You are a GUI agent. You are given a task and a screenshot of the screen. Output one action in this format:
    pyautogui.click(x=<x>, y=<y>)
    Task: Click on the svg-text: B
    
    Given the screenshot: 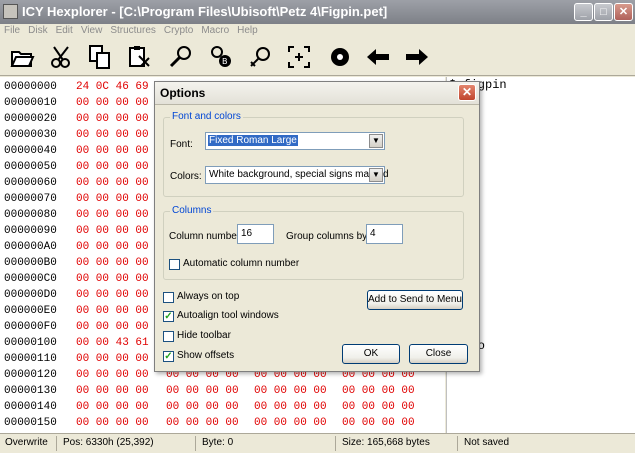 What is the action you would take?
    pyautogui.click(x=225, y=61)
    